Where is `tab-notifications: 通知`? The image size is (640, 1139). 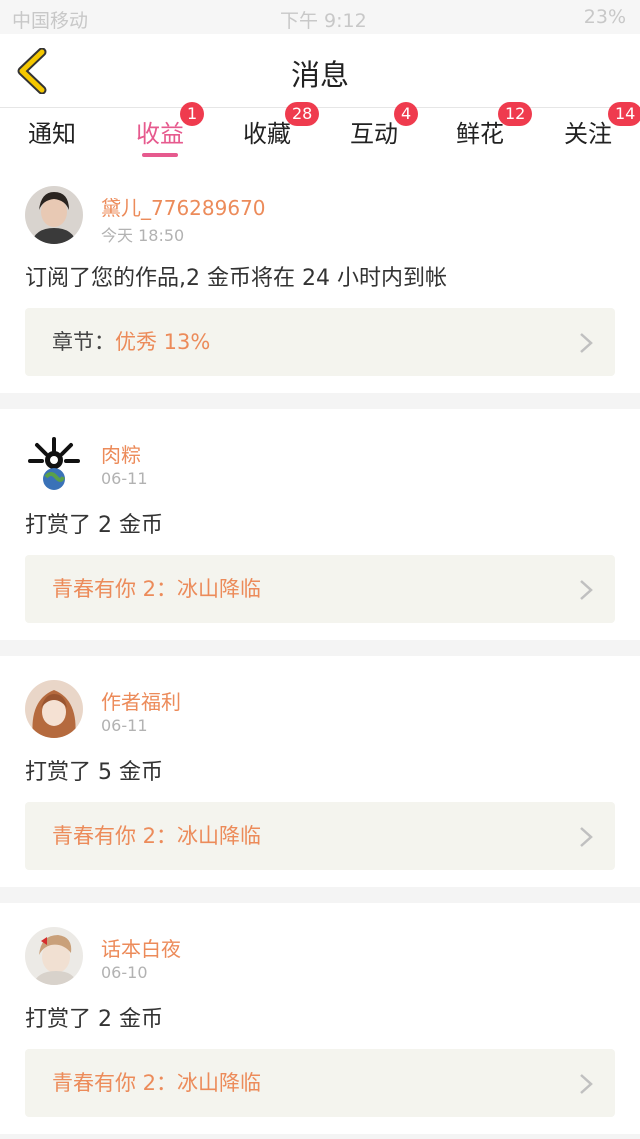
tab-notifications: 通知 is located at coordinates (52, 138).